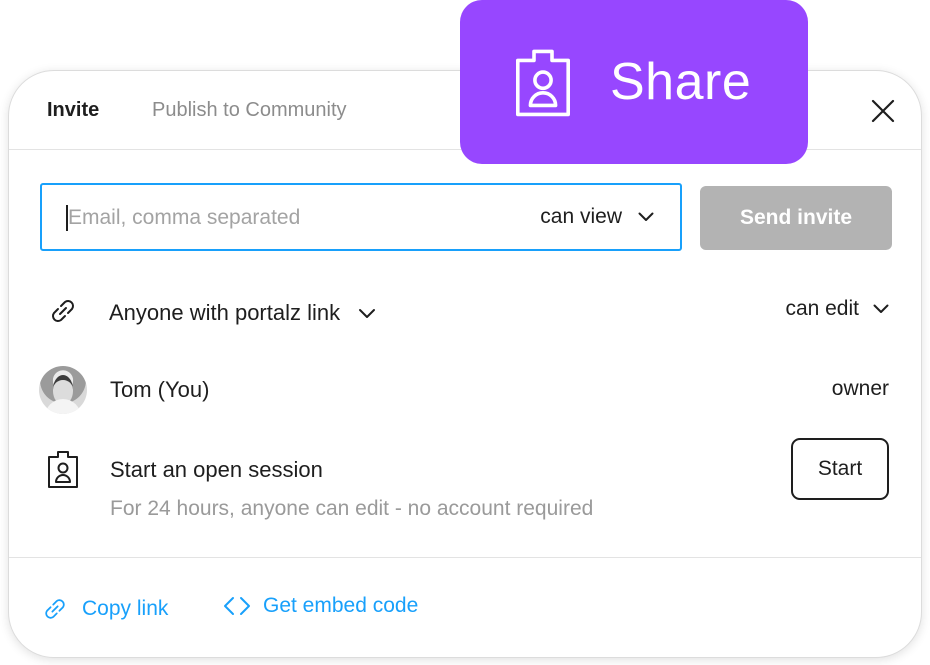 This screenshot has height=665, width=930. I want to click on avatar, so click(63, 390).